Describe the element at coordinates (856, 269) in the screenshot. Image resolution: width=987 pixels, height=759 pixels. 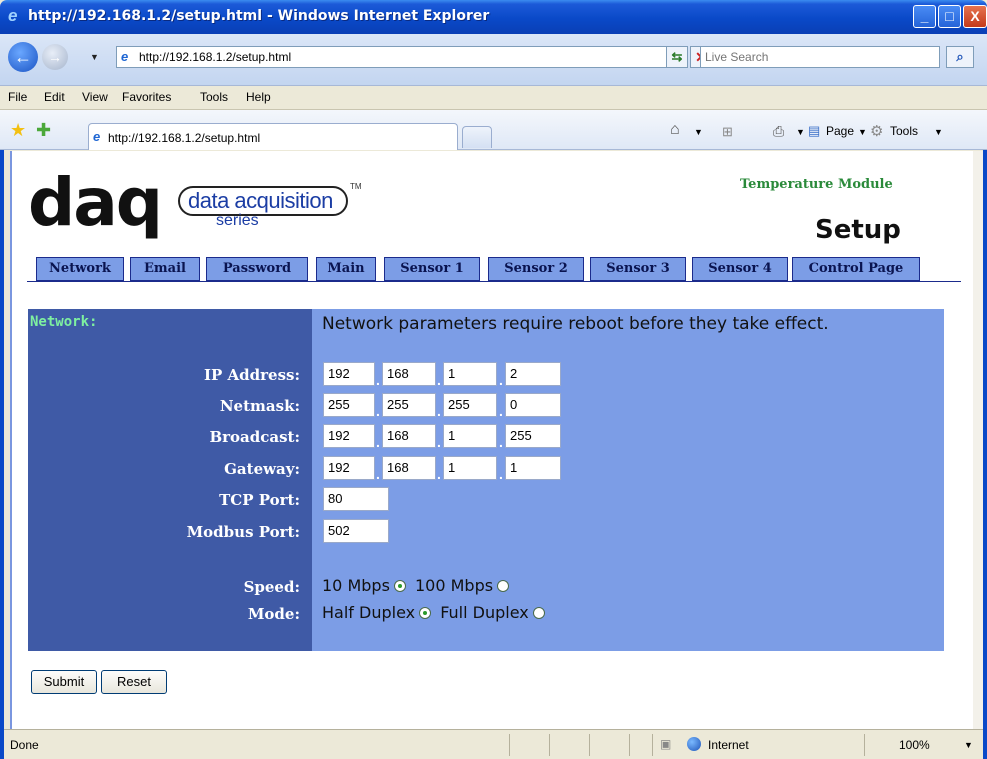
I see `tab-control-page: Control Page` at that location.